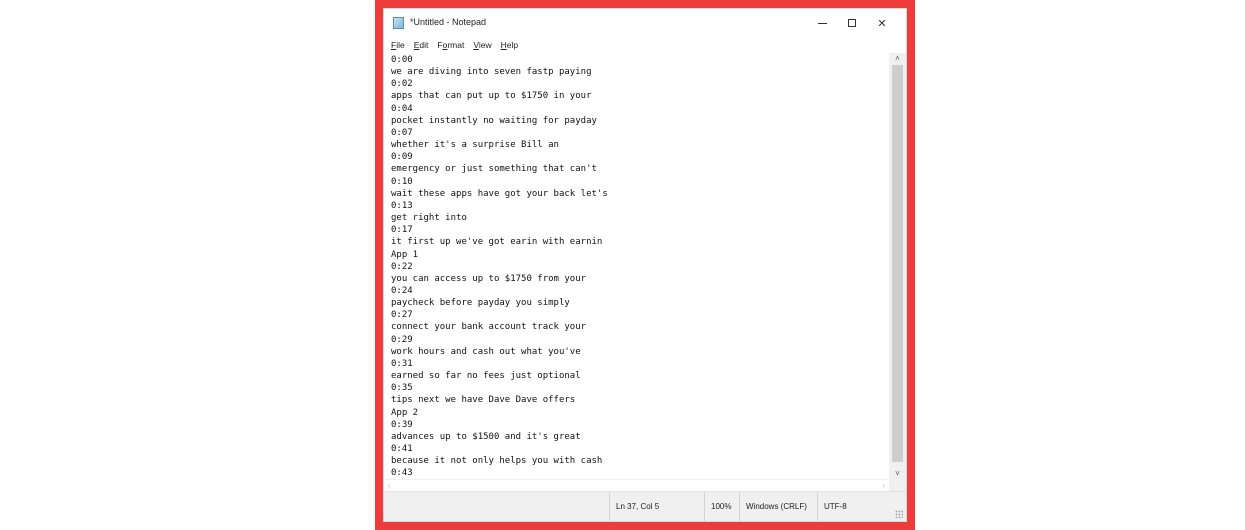  I want to click on status-zoom: 100%, so click(721, 506).